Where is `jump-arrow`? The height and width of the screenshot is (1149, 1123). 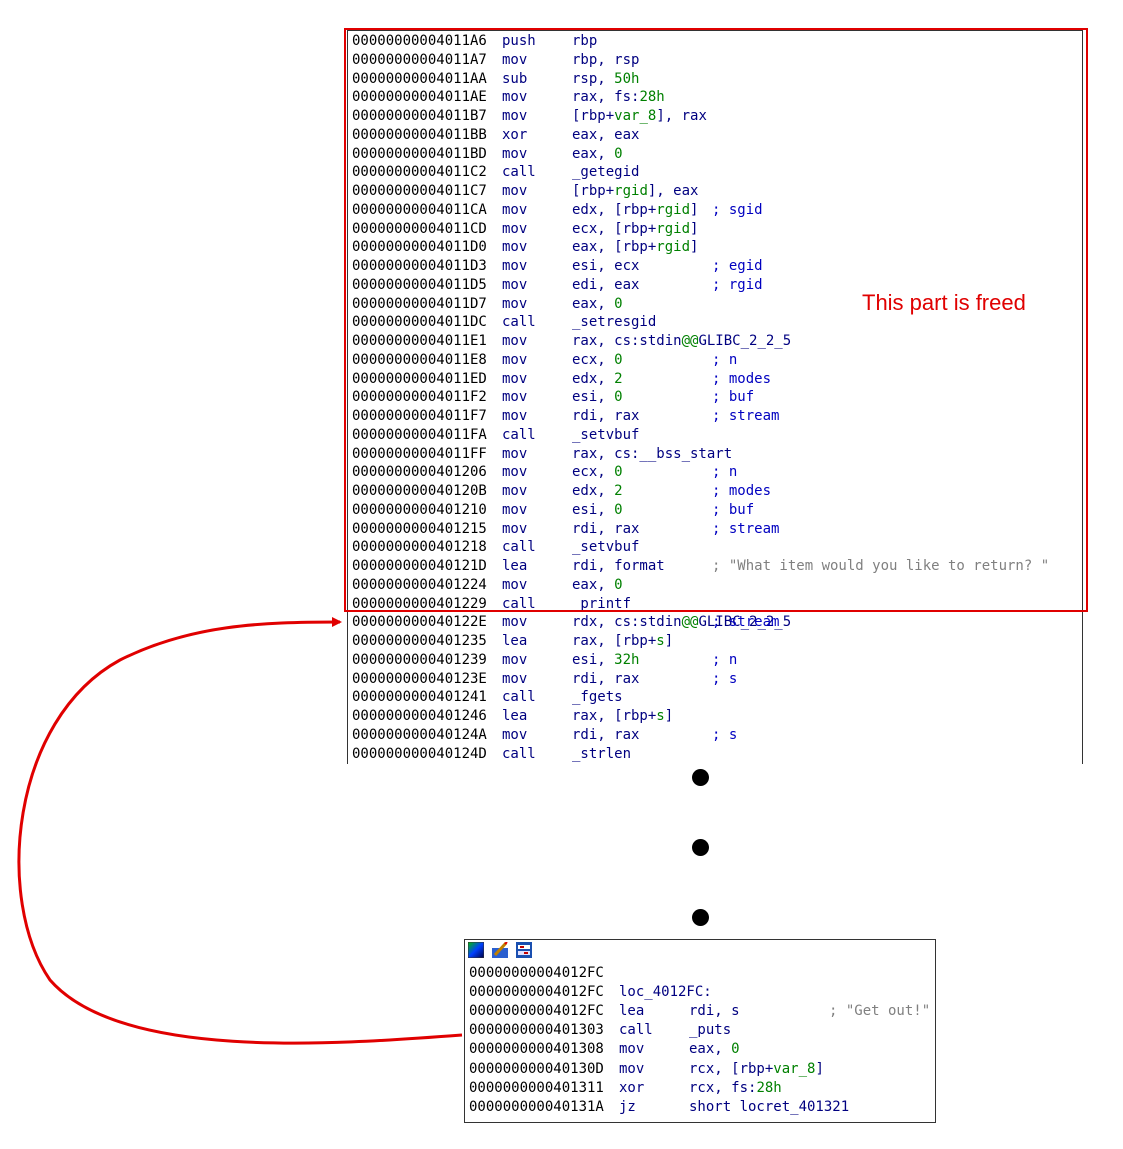 jump-arrow is located at coordinates (240, 831).